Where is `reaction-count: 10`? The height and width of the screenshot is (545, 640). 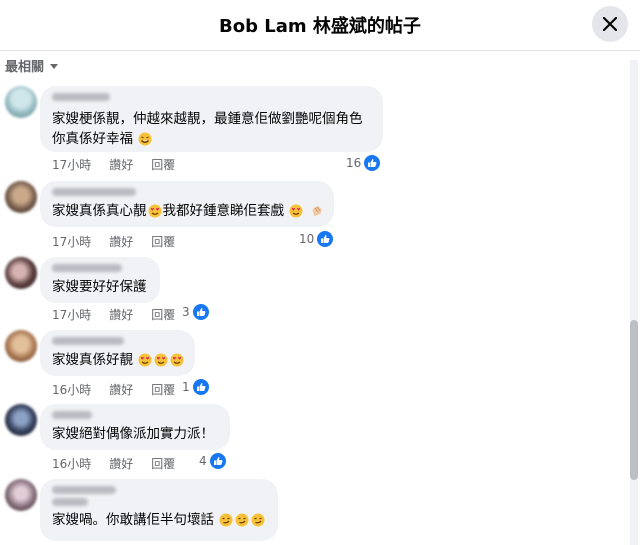 reaction-count: 10 is located at coordinates (316, 239).